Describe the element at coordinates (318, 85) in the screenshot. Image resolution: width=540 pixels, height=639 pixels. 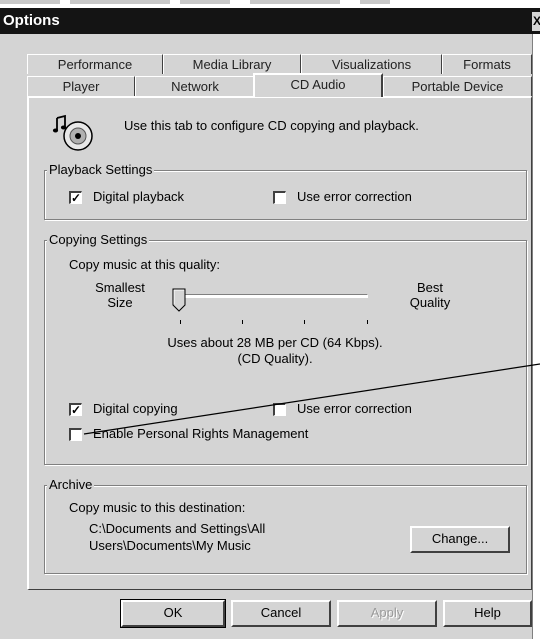
I see `tab-cd-audio: CD Audio` at that location.